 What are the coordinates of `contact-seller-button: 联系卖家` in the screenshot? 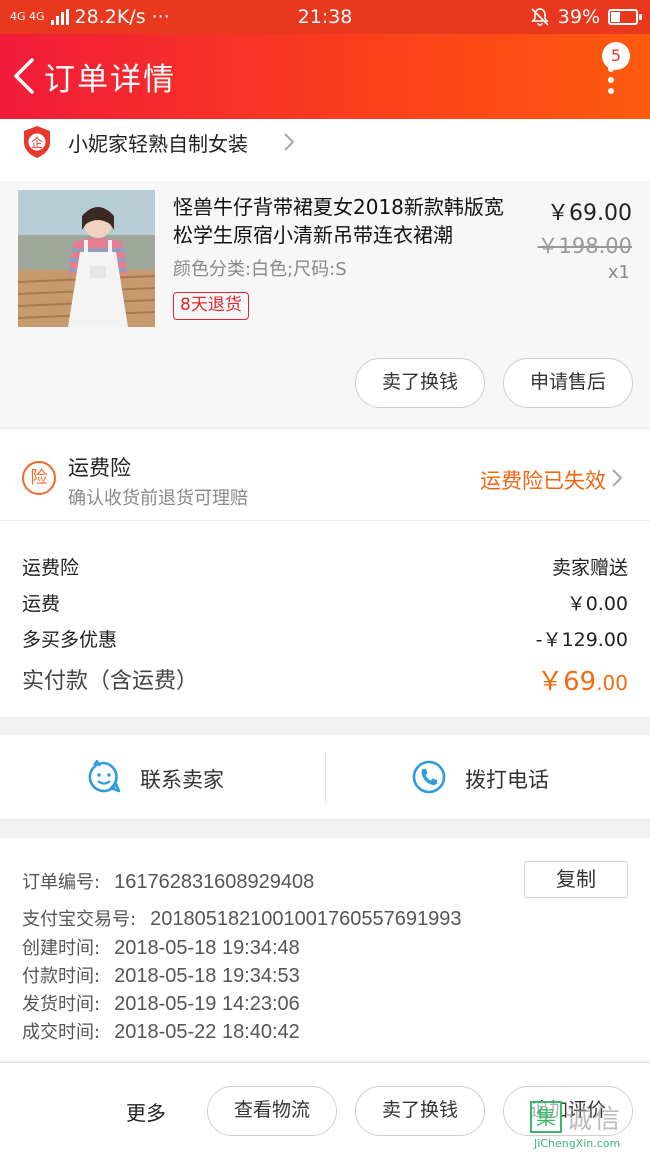 It's located at (162, 777).